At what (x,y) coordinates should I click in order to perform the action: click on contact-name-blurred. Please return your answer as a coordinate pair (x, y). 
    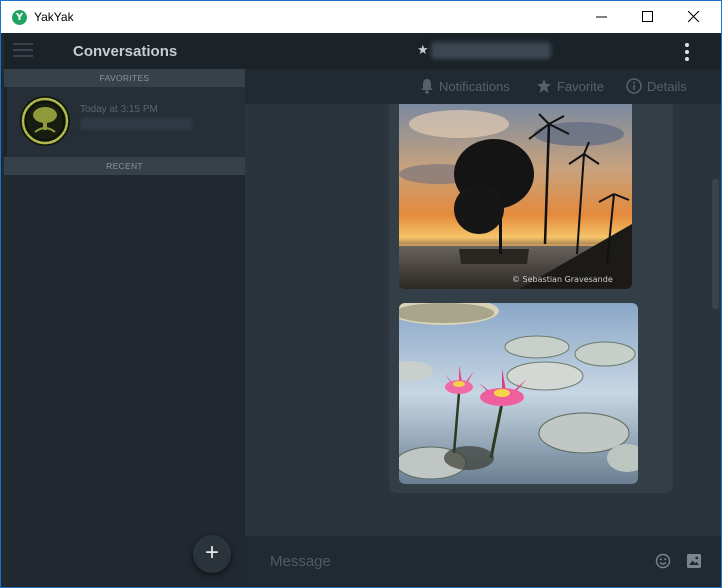
    Looking at the image, I should click on (491, 50).